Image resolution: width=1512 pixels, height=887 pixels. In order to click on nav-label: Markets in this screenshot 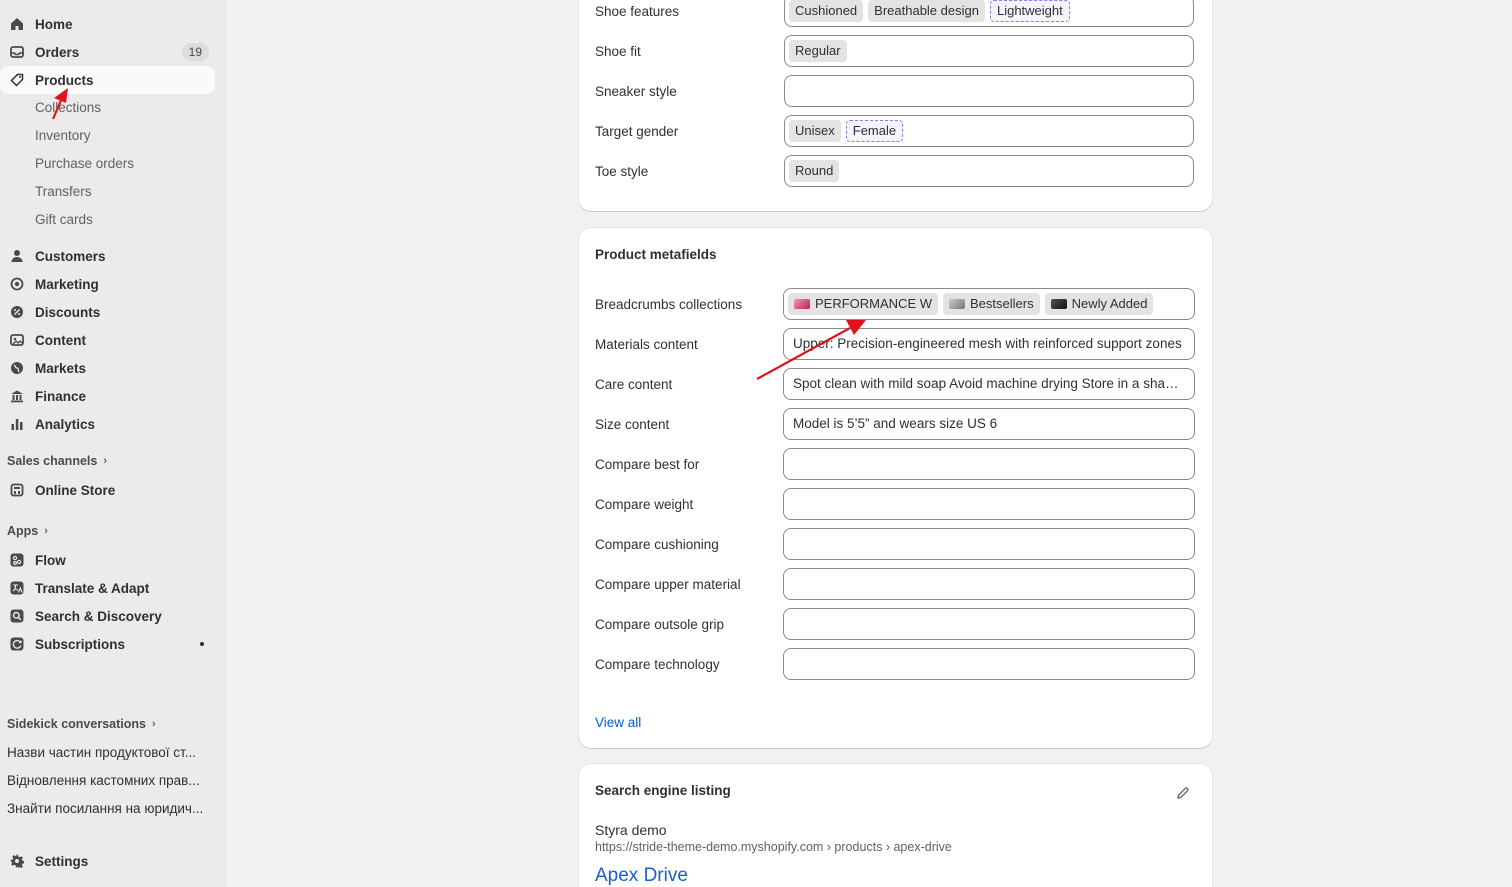, I will do `click(61, 368)`.